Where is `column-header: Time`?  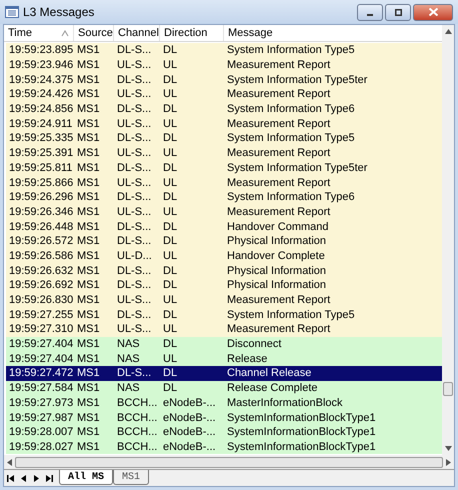 column-header: Time is located at coordinates (39, 33).